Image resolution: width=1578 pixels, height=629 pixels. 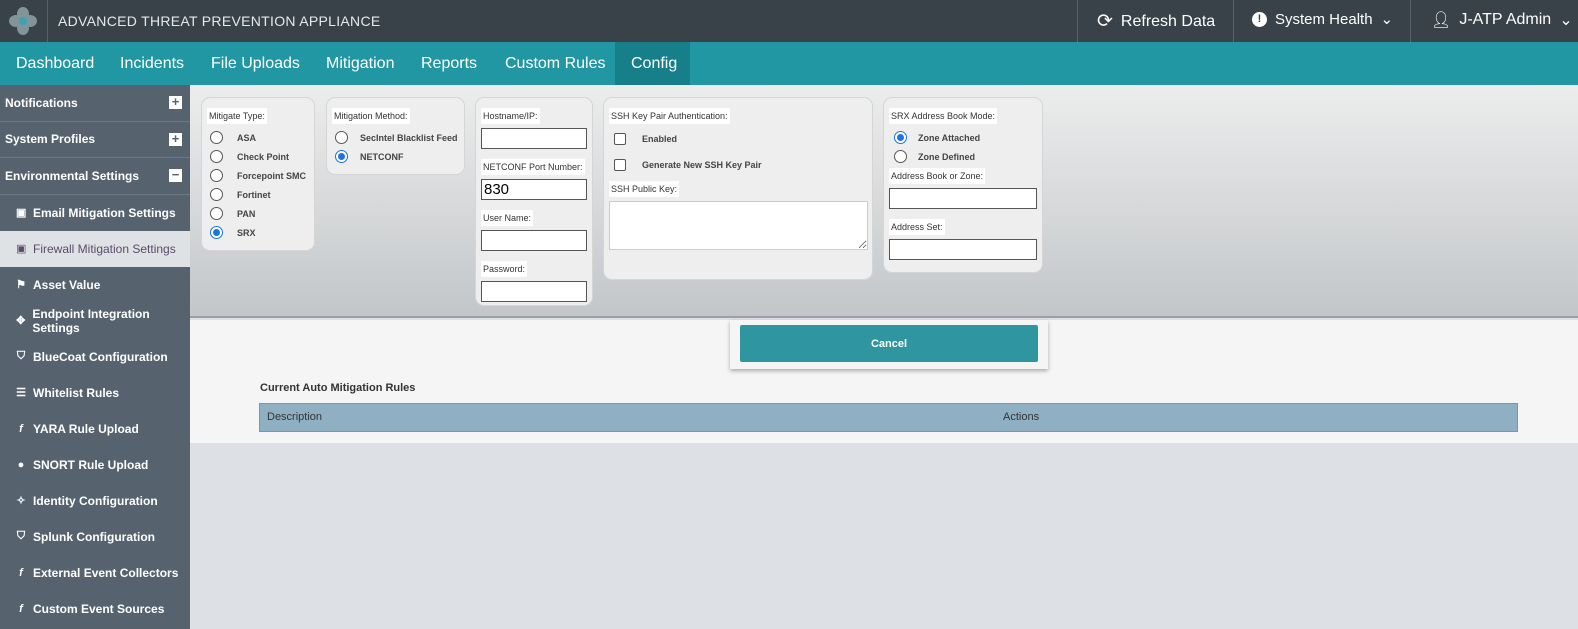 I want to click on netconf-port-input, so click(x=534, y=189).